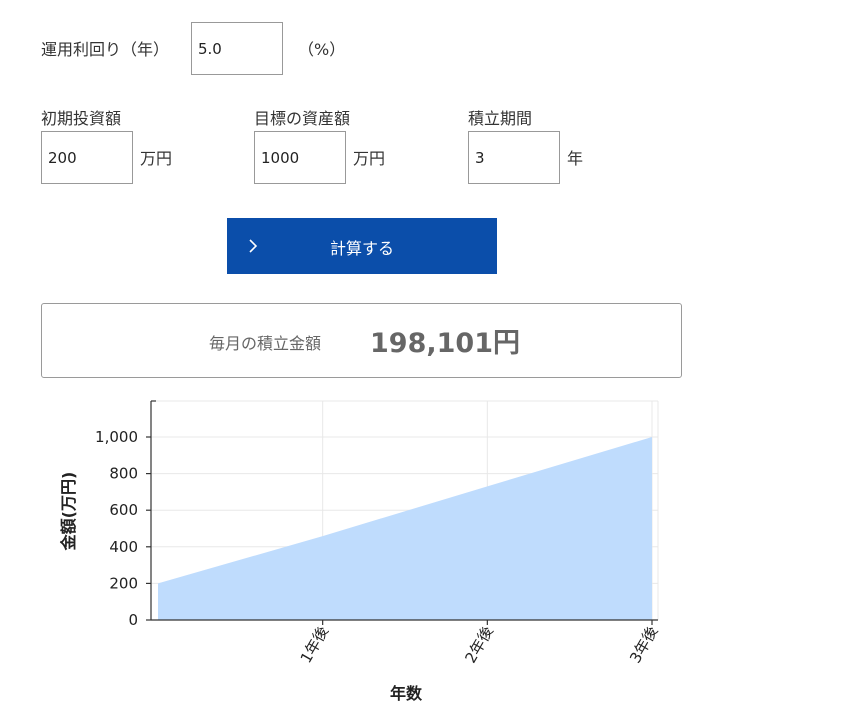 Image resolution: width=858 pixels, height=725 pixels. Describe the element at coordinates (575, 158) in the screenshot. I see `period-unit: 年` at that location.